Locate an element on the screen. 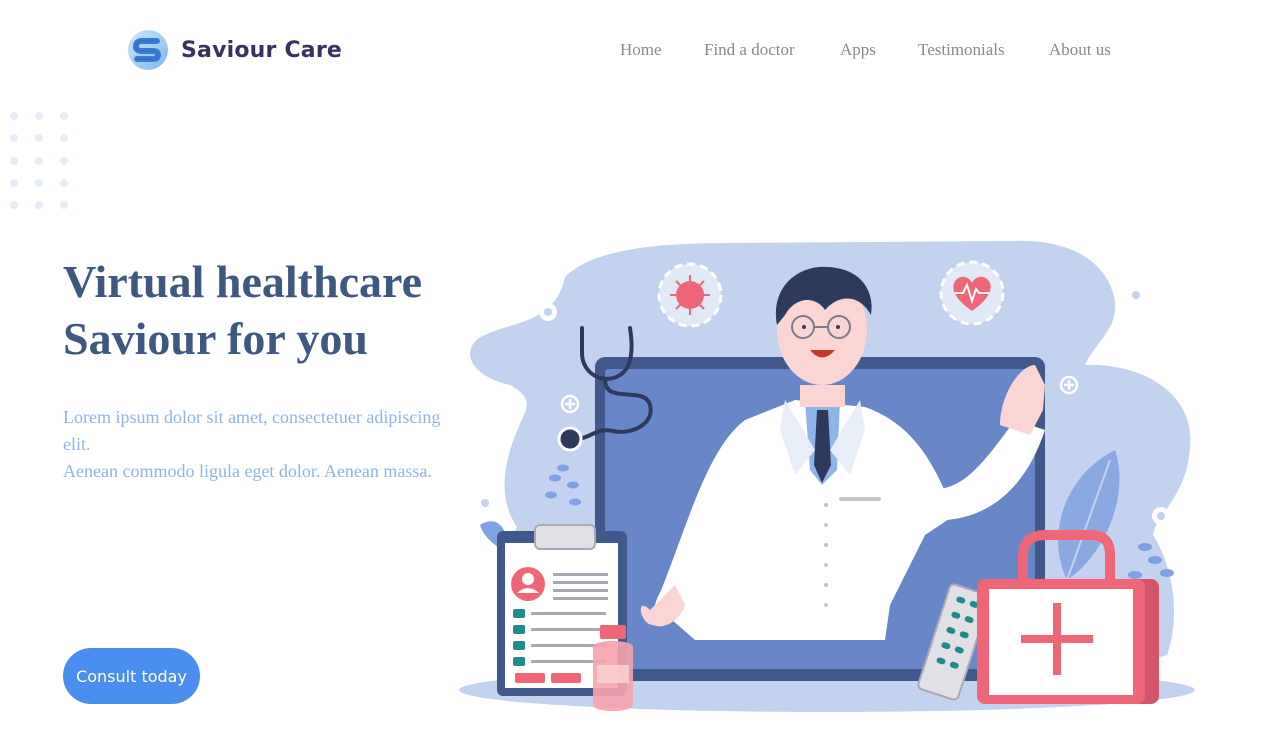 The height and width of the screenshot is (747, 1263). hero-title-line-2: Saviour for you is located at coordinates (216, 338).